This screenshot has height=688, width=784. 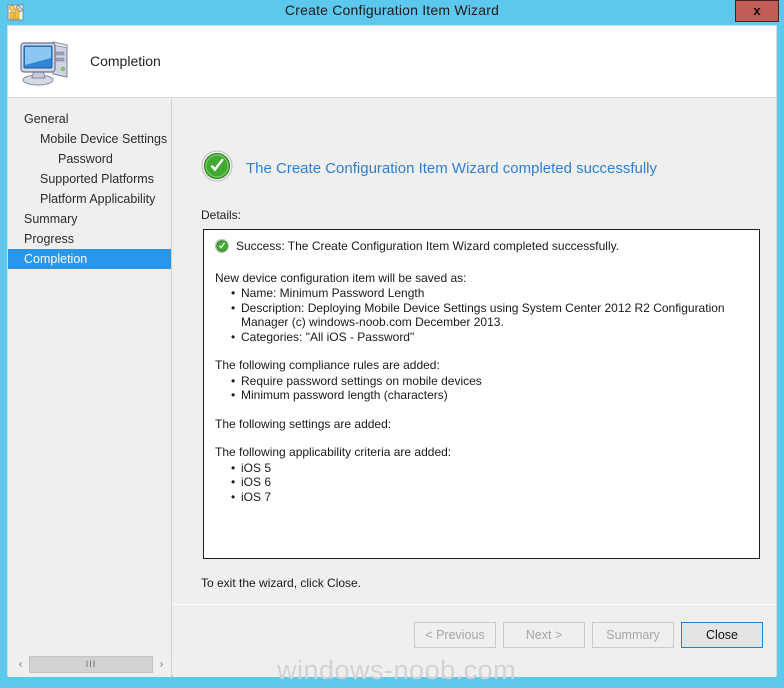 What do you see at coordinates (757, 11) in the screenshot?
I see `close-icon: x` at bounding box center [757, 11].